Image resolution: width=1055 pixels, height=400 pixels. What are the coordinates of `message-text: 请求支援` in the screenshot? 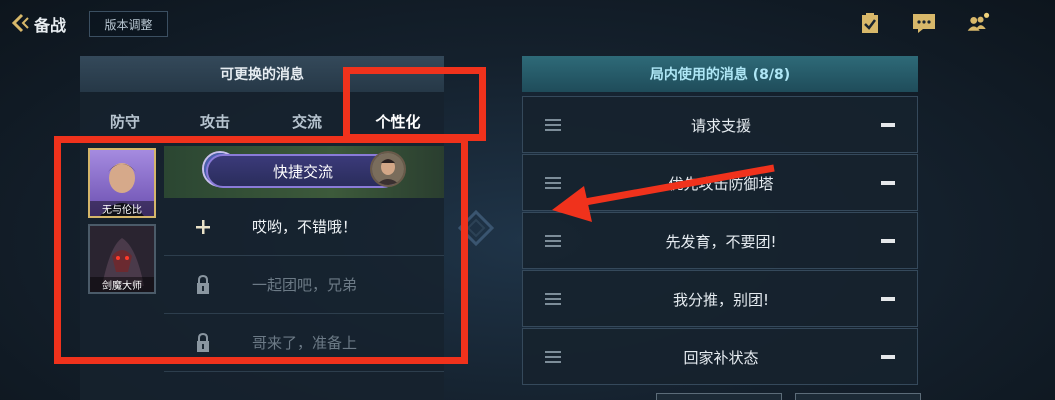 It's located at (720, 126).